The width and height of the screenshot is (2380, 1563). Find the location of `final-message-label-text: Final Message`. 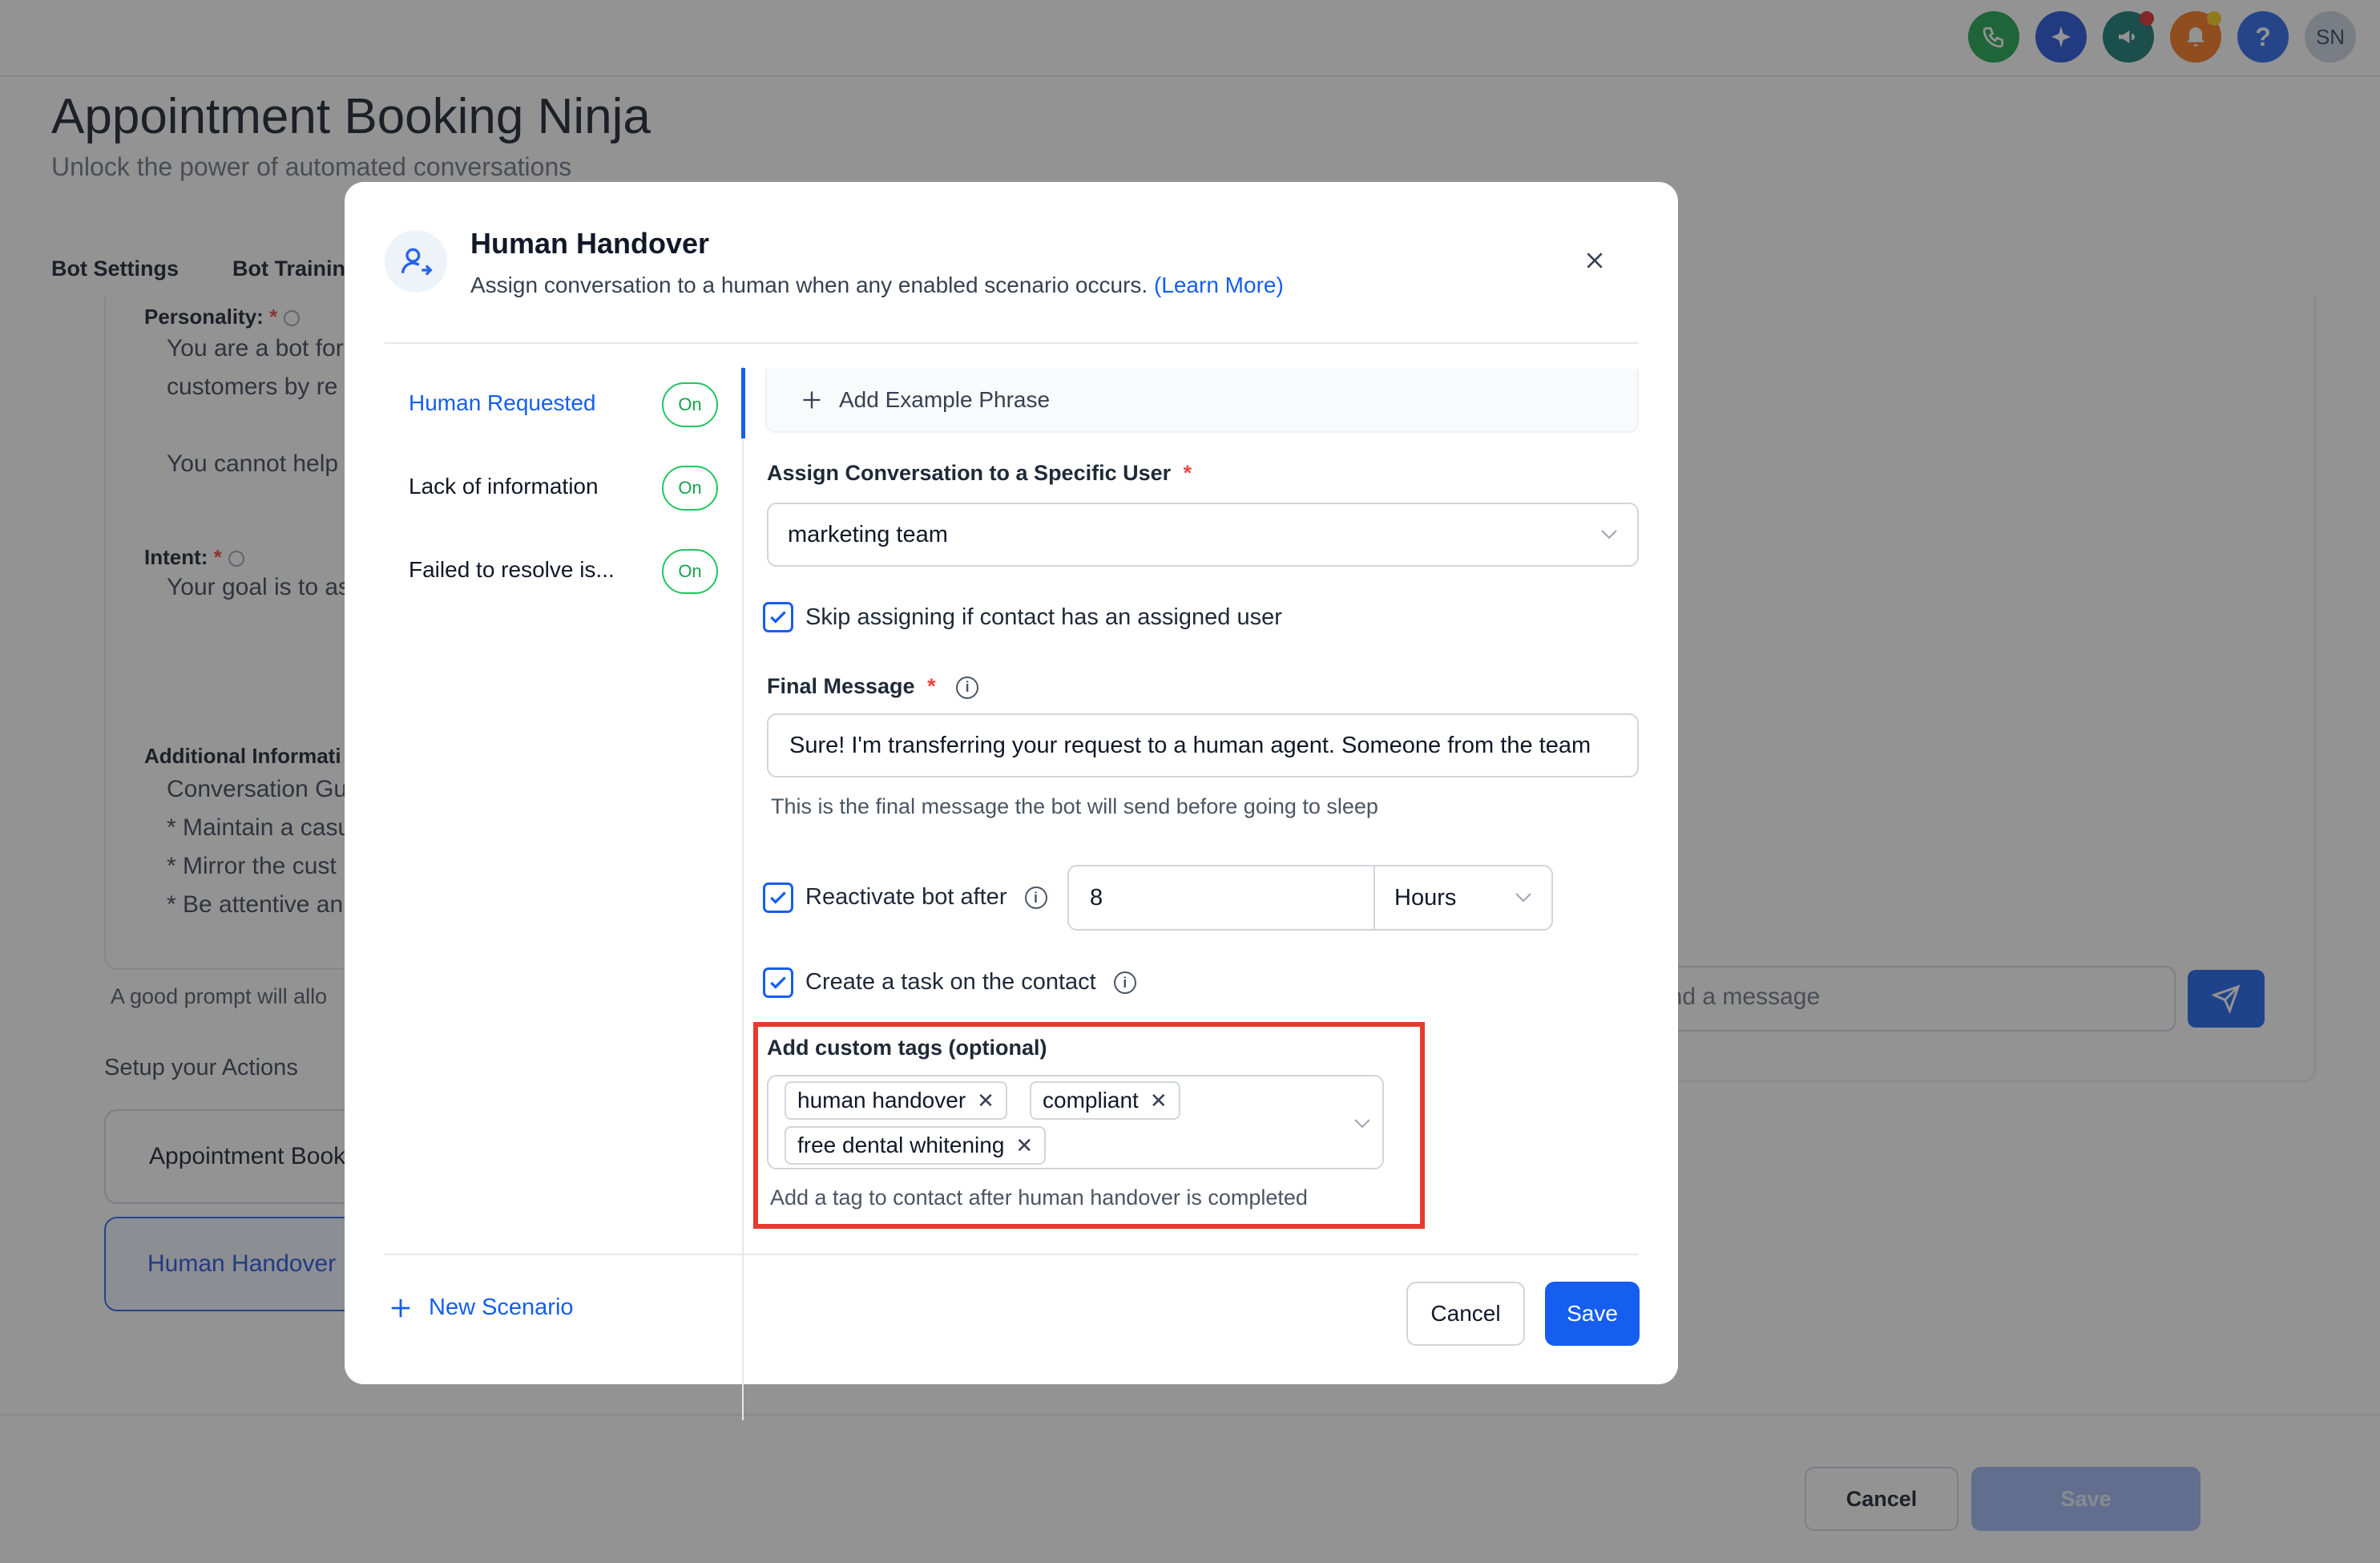

final-message-label-text: Final Message is located at coordinates (841, 686).